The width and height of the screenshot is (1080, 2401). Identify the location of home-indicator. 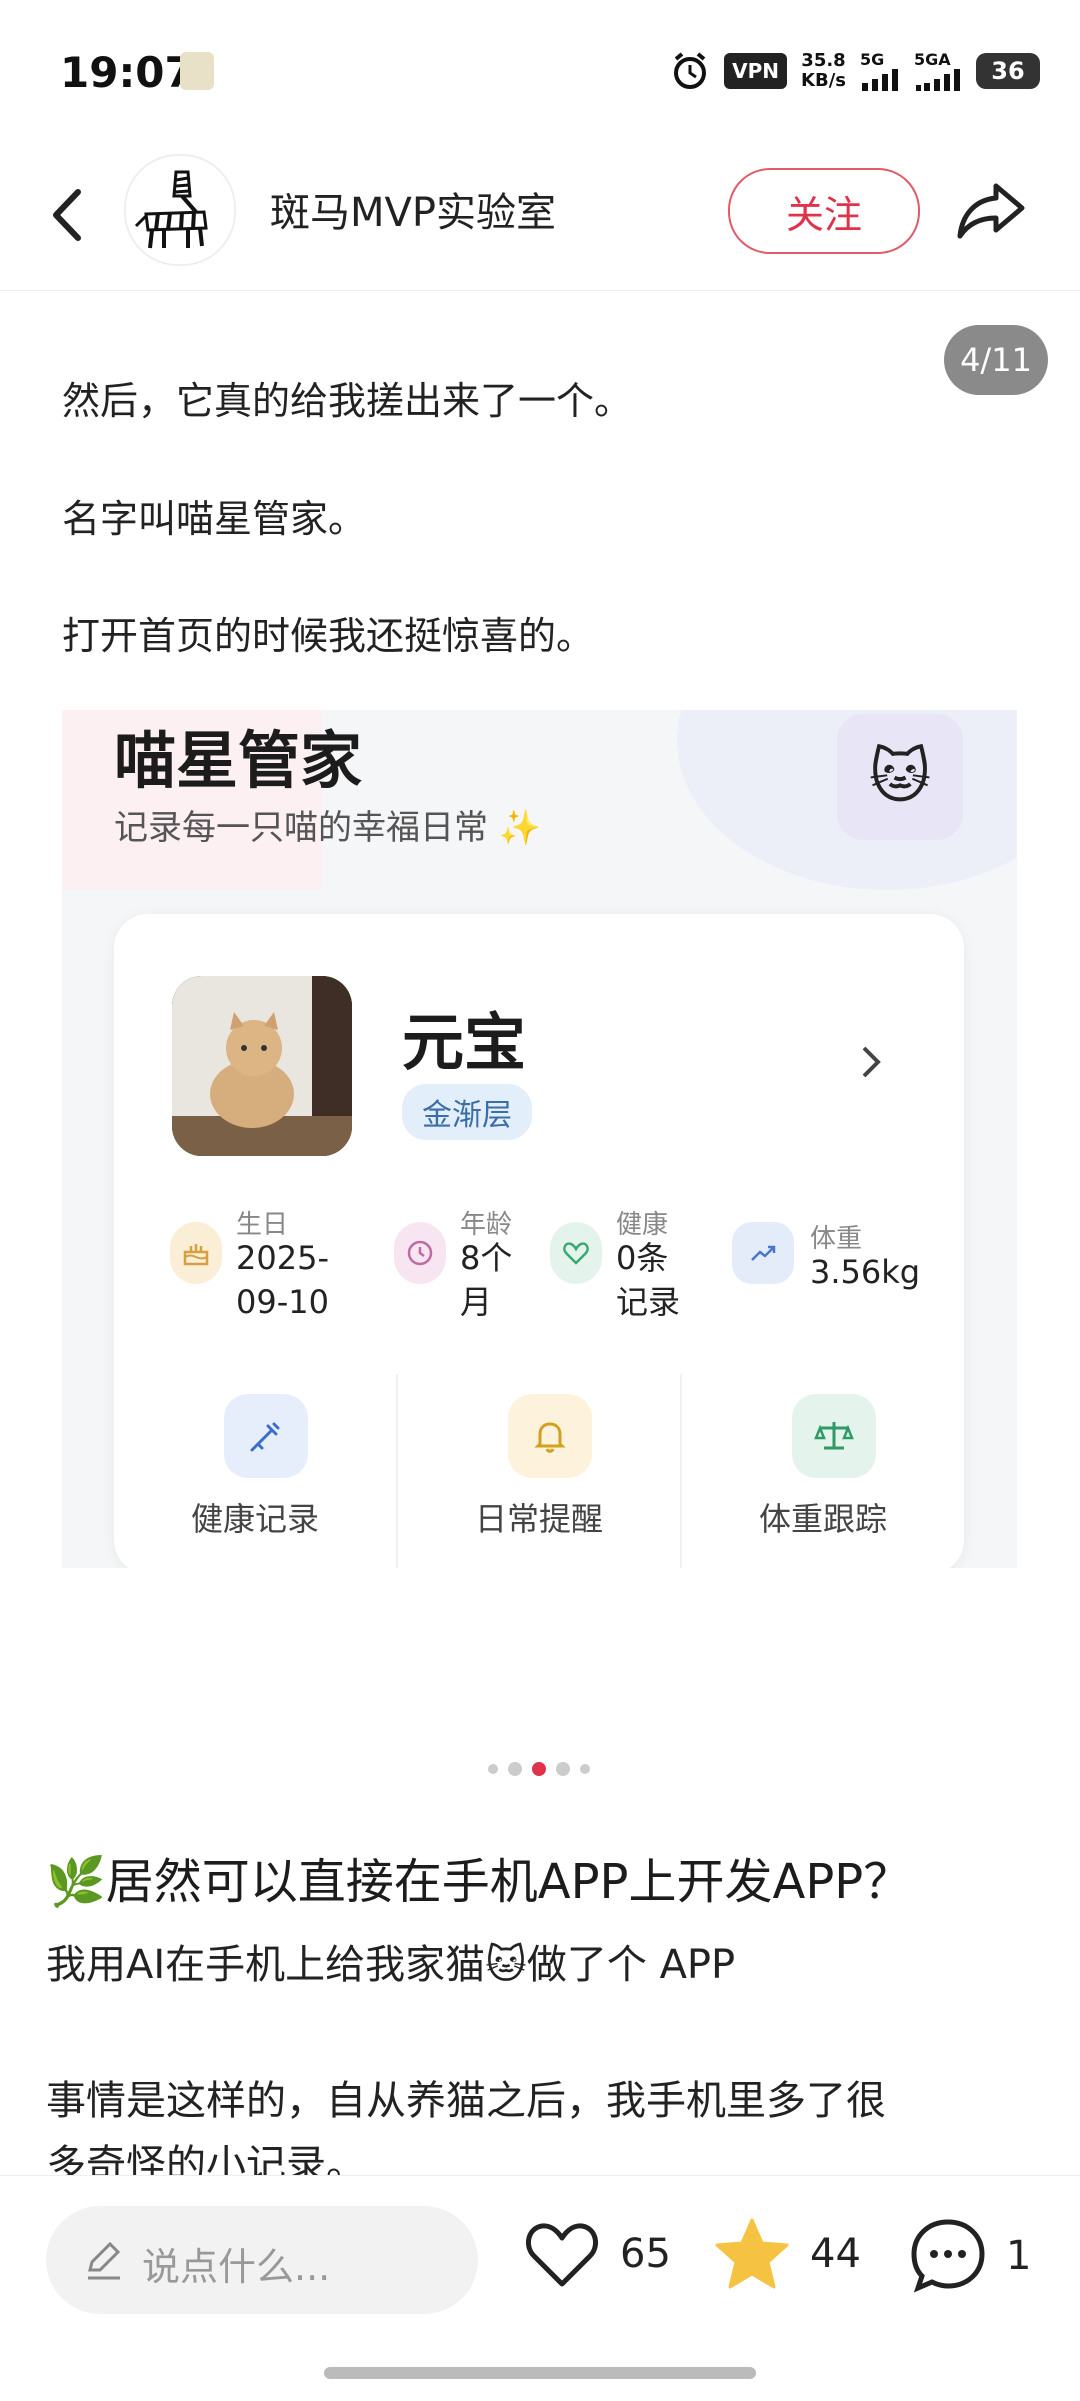
(540, 2373).